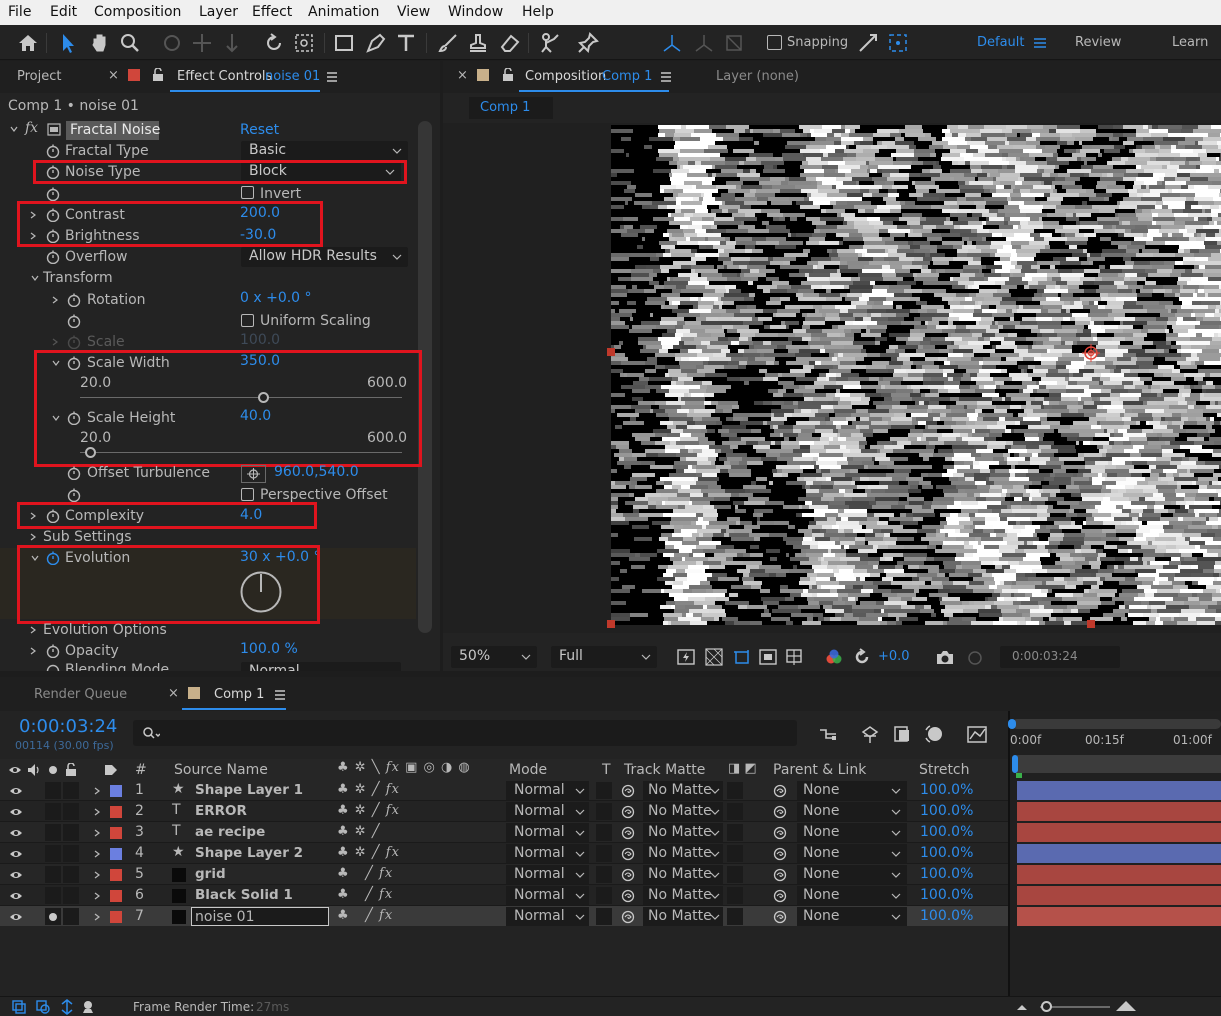 The height and width of the screenshot is (1016, 1221). What do you see at coordinates (316, 472) in the screenshot?
I see `offset-turbulence-value: 960.0,540.0` at bounding box center [316, 472].